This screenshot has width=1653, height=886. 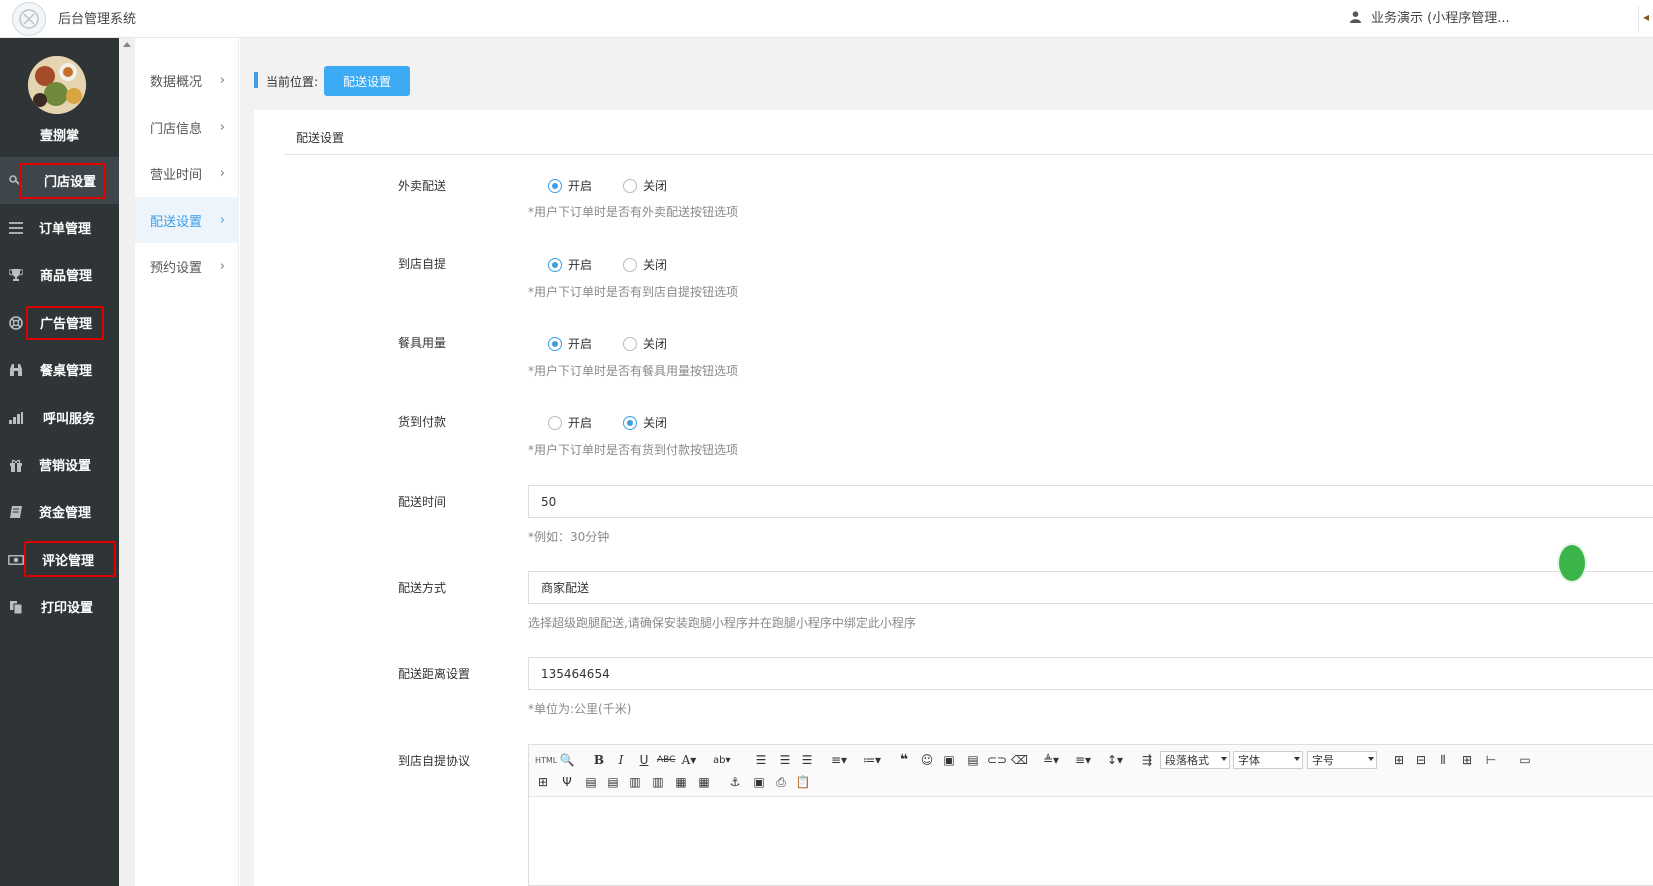 What do you see at coordinates (1399, 760) in the screenshot?
I see `table-icon: ⊞` at bounding box center [1399, 760].